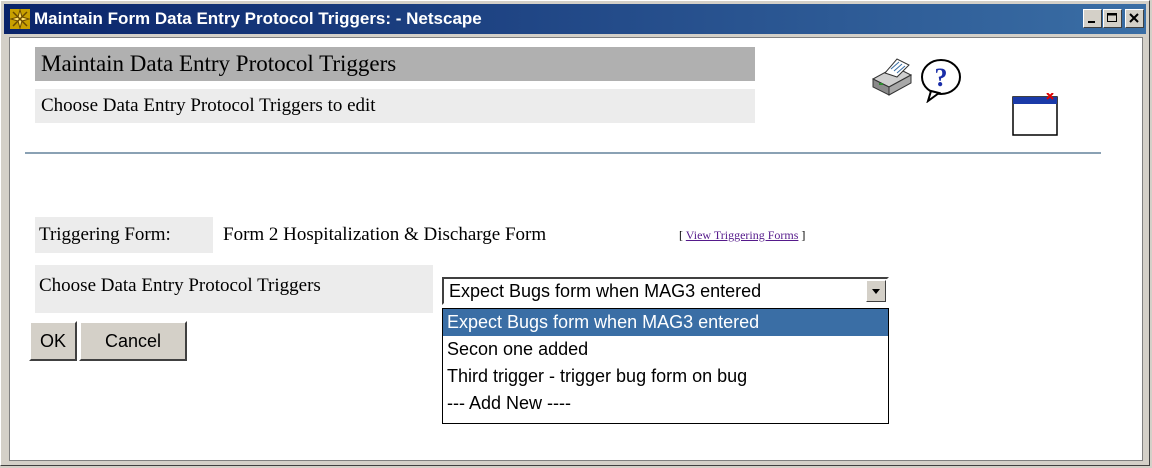 The height and width of the screenshot is (468, 1152). What do you see at coordinates (681, 235) in the screenshot?
I see `link-bracket-open: [` at bounding box center [681, 235].